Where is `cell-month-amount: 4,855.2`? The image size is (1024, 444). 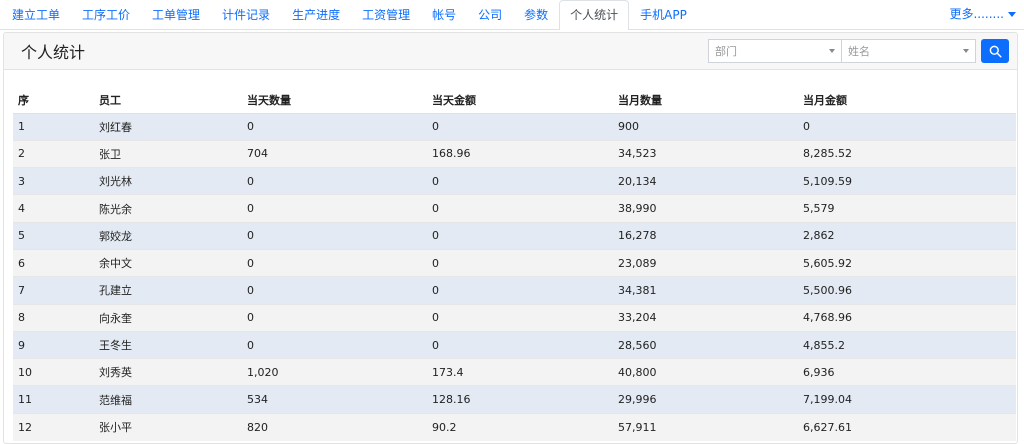 cell-month-amount: 4,855.2 is located at coordinates (907, 344).